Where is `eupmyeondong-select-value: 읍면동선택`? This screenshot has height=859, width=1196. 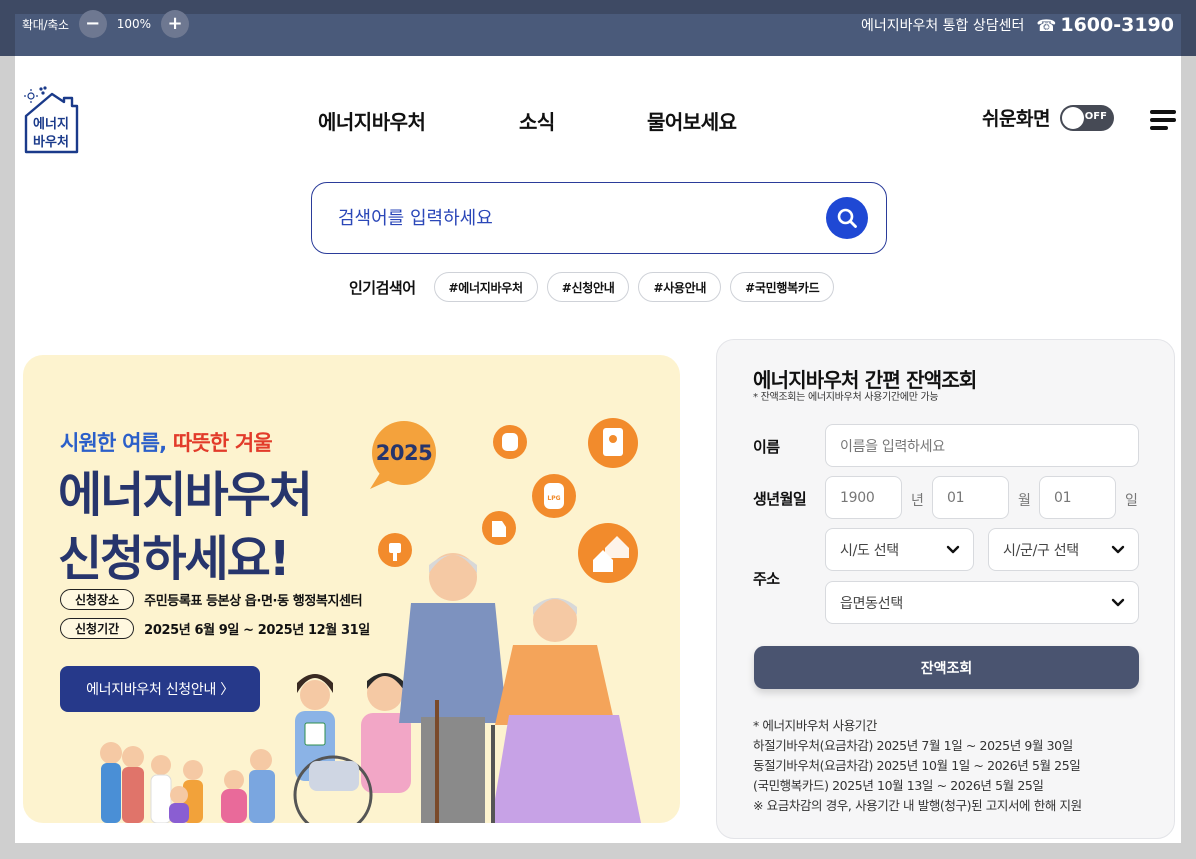
eupmyeondong-select-value: 읍면동선택 is located at coordinates (871, 603).